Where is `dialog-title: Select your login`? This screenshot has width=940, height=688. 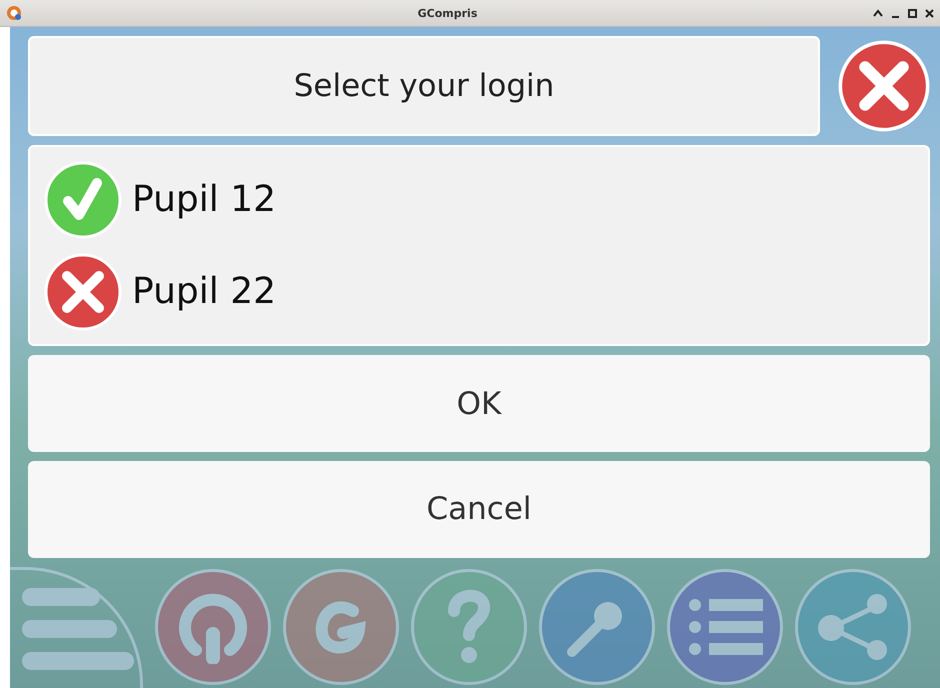
dialog-title: Select your login is located at coordinates (424, 86).